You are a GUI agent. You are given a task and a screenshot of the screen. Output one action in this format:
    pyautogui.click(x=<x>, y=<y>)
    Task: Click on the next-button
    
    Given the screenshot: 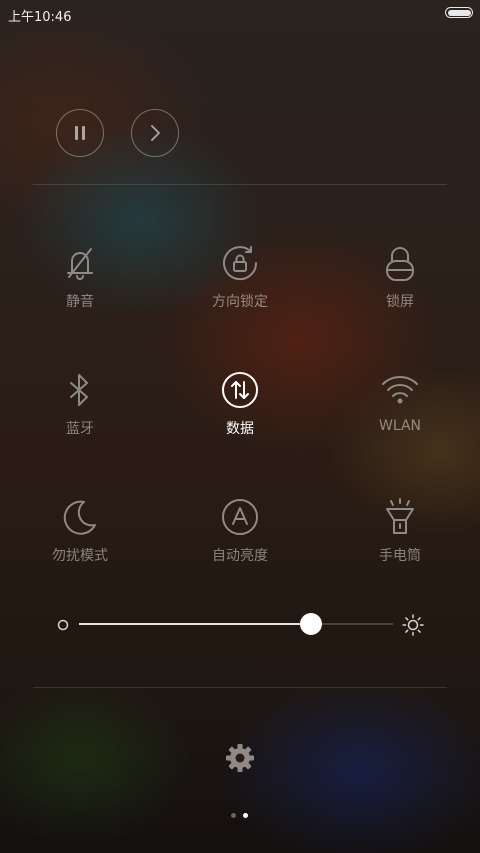 What is the action you would take?
    pyautogui.click(x=155, y=133)
    